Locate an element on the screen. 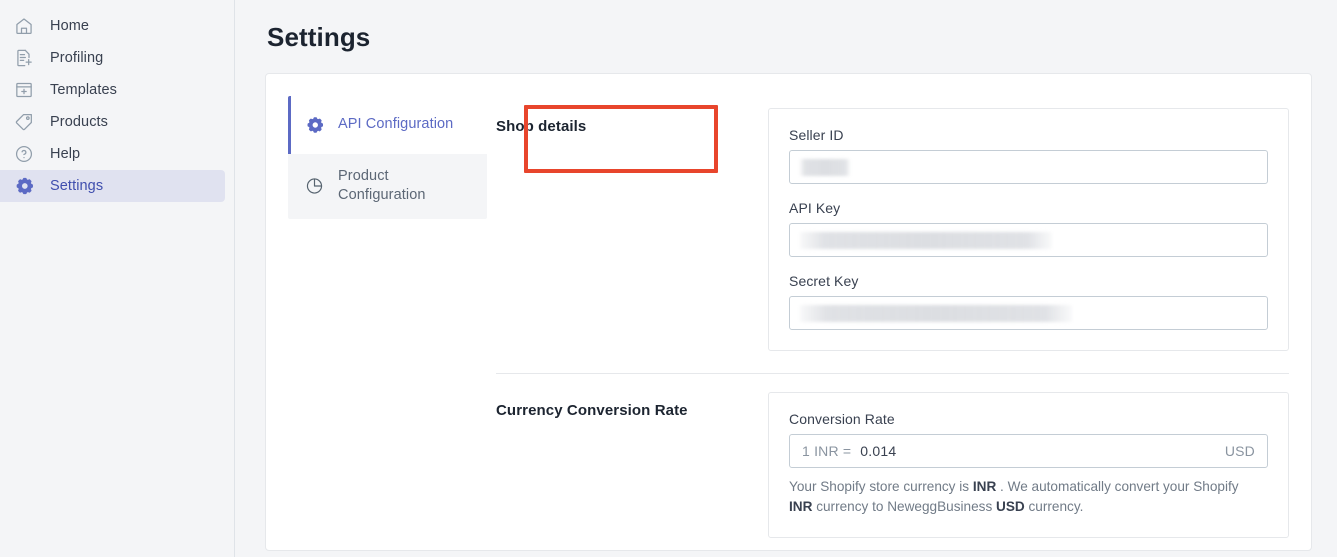 The height and width of the screenshot is (557, 1337). sidebar-item-products: Products is located at coordinates (112, 122).